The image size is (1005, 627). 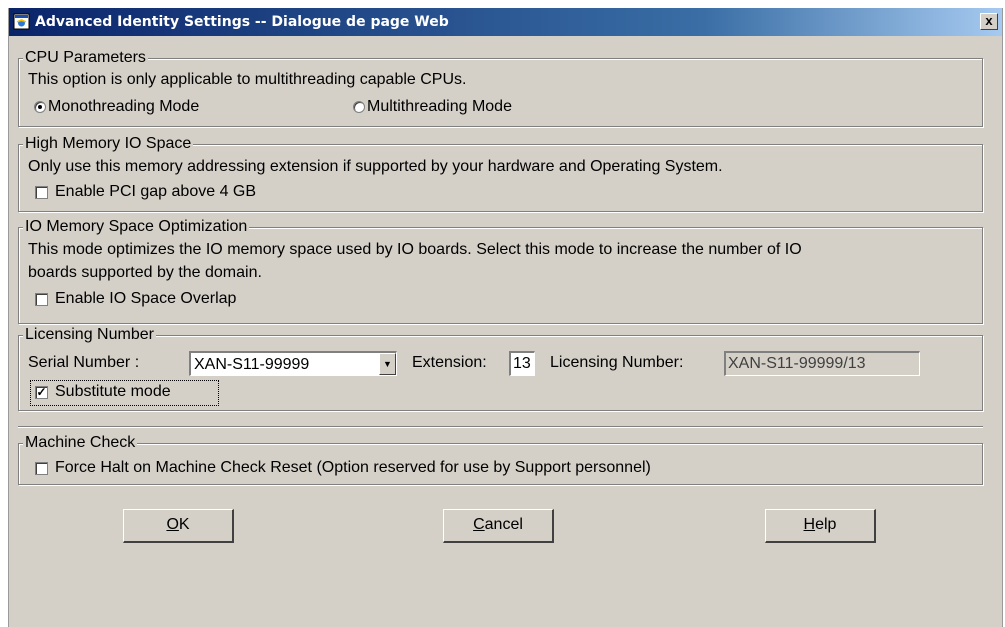 What do you see at coordinates (145, 272) in the screenshot?
I see `io-memory-description-line2: boards supported by the domain.` at bounding box center [145, 272].